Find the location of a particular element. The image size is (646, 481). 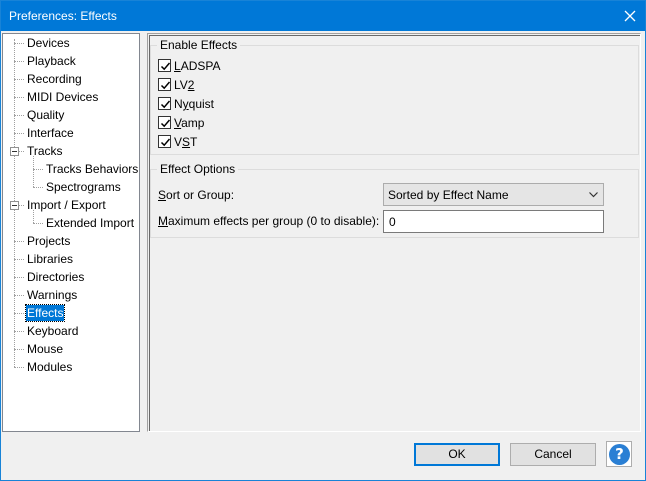

tree-item-quality: Quality is located at coordinates (45, 115).